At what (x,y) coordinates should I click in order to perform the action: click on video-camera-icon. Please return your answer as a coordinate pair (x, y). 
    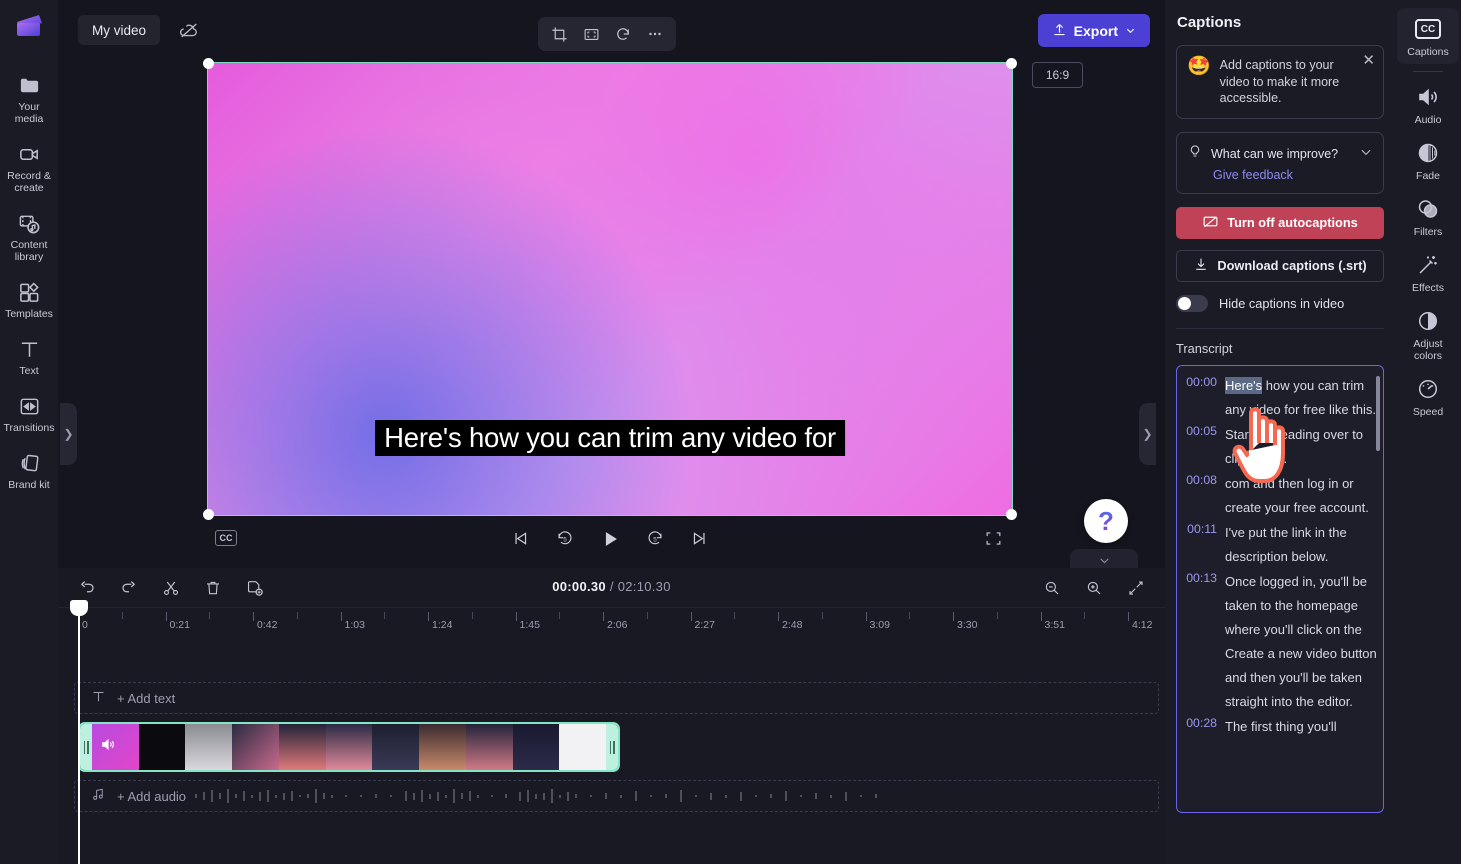
    Looking at the image, I should click on (29, 154).